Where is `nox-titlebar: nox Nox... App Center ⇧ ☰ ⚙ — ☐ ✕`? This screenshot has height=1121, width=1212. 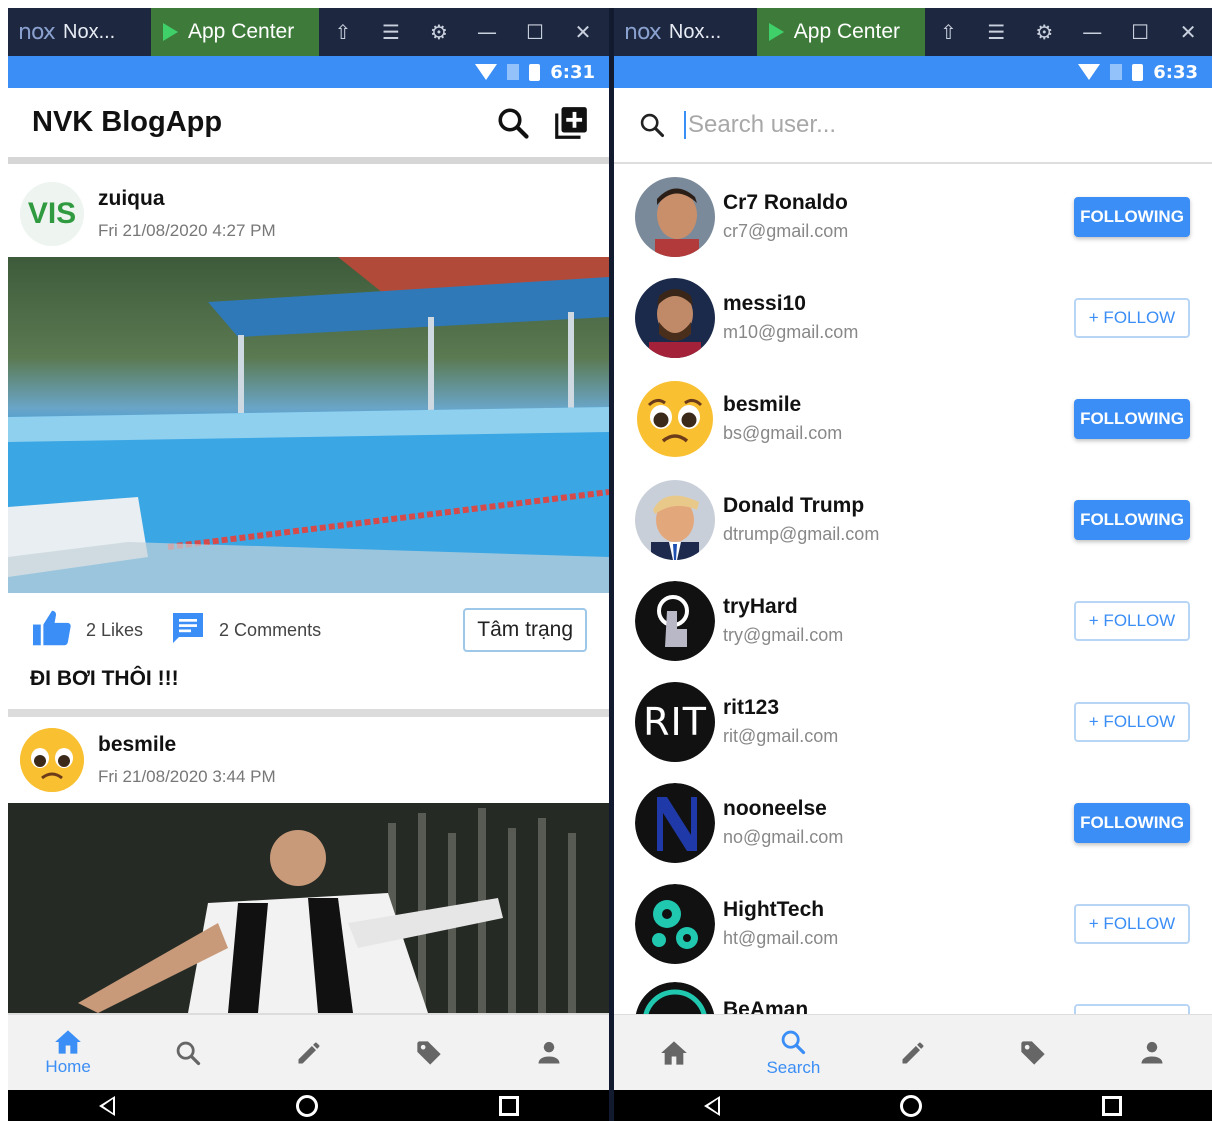
nox-titlebar: nox Nox... App Center ⇧ ☰ ⚙ — ☐ ✕ is located at coordinates (913, 32).